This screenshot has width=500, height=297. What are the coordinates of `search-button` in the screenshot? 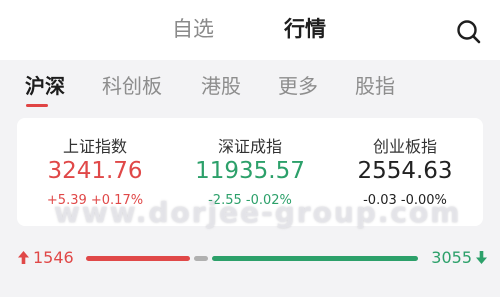 It's located at (469, 32).